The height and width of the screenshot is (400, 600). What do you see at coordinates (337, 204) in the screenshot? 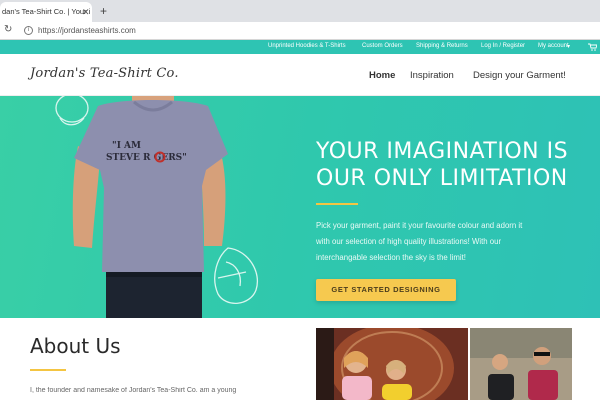
I see `hero-divider` at bounding box center [337, 204].